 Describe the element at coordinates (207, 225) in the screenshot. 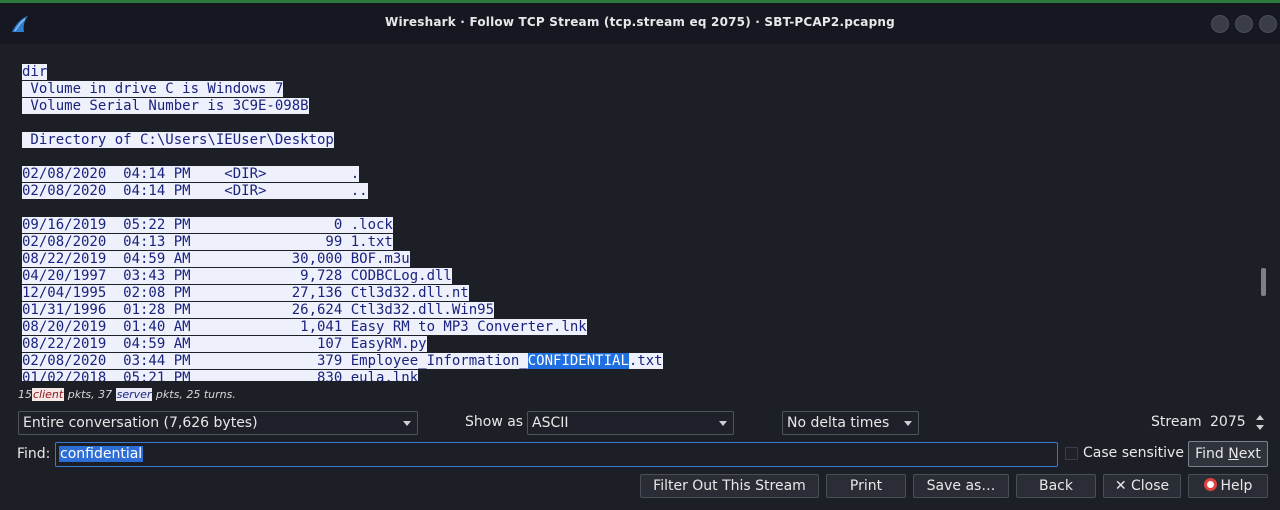

I see `stream-line-text: 09/16/2019 05:22 PM 0 .lock` at that location.